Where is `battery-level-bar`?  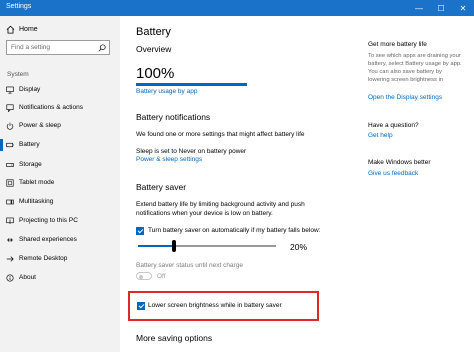 battery-level-bar is located at coordinates (191, 84).